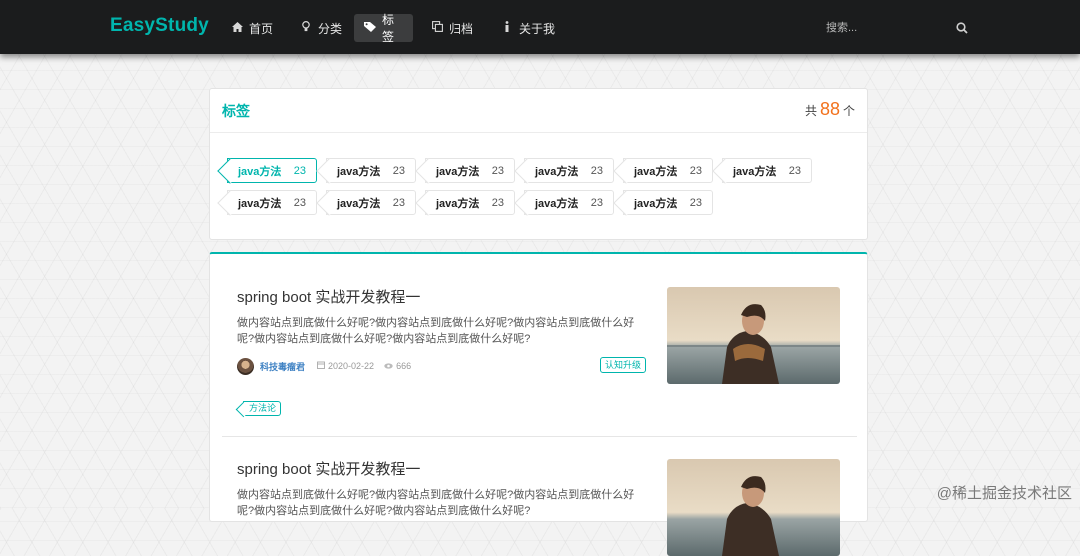  I want to click on eye-icon, so click(388, 366).